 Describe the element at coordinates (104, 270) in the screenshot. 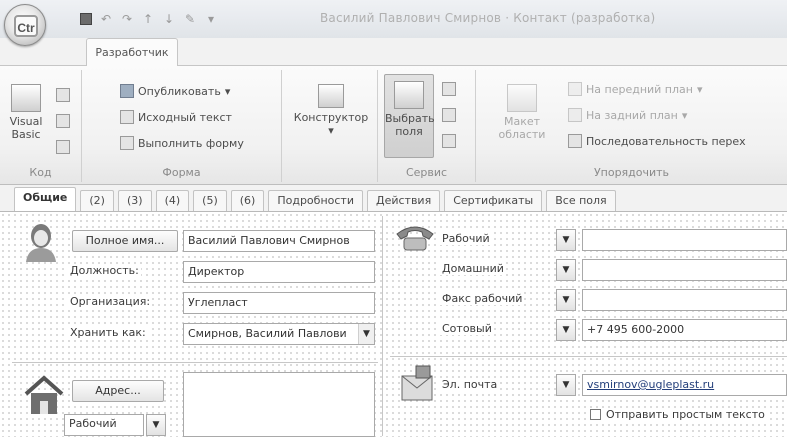

I see `job-title-label: Должность:` at that location.